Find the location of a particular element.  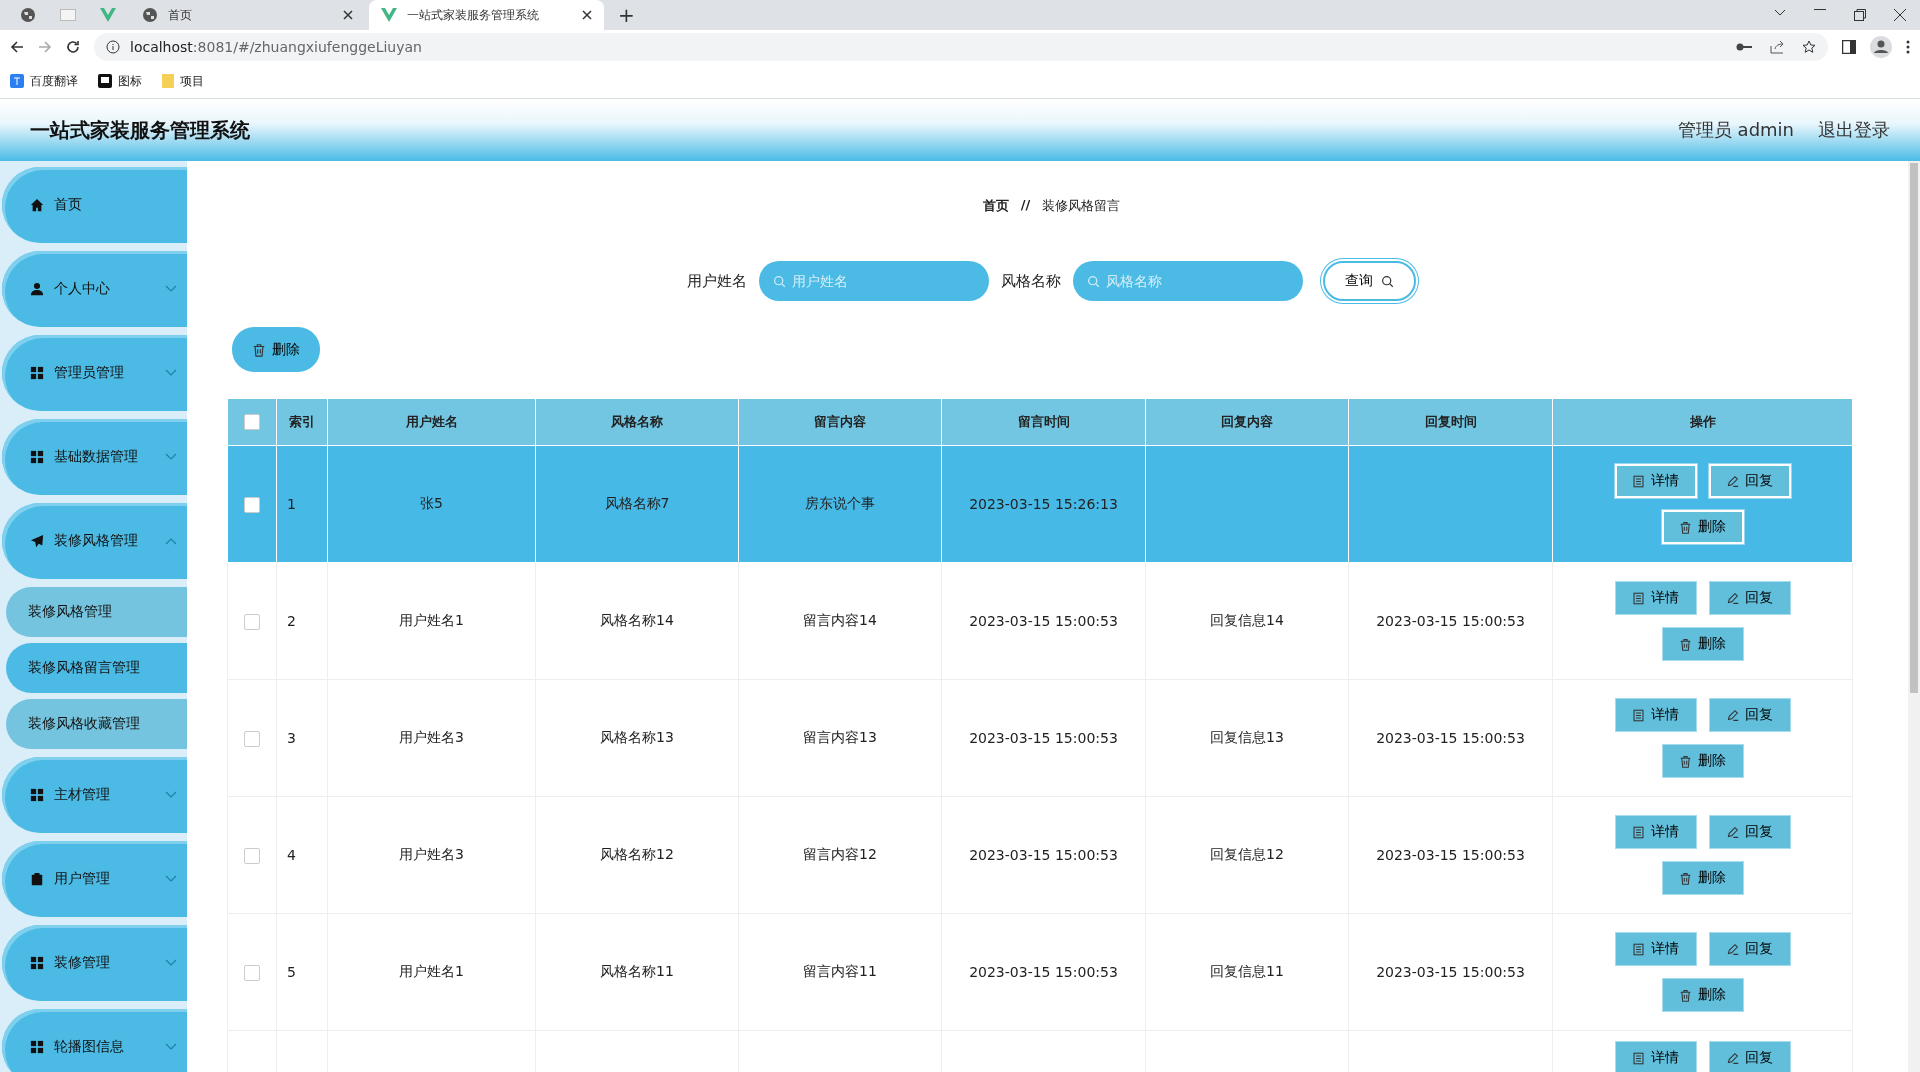

sidebar-item: 轮播图信息 is located at coordinates (94, 1040).